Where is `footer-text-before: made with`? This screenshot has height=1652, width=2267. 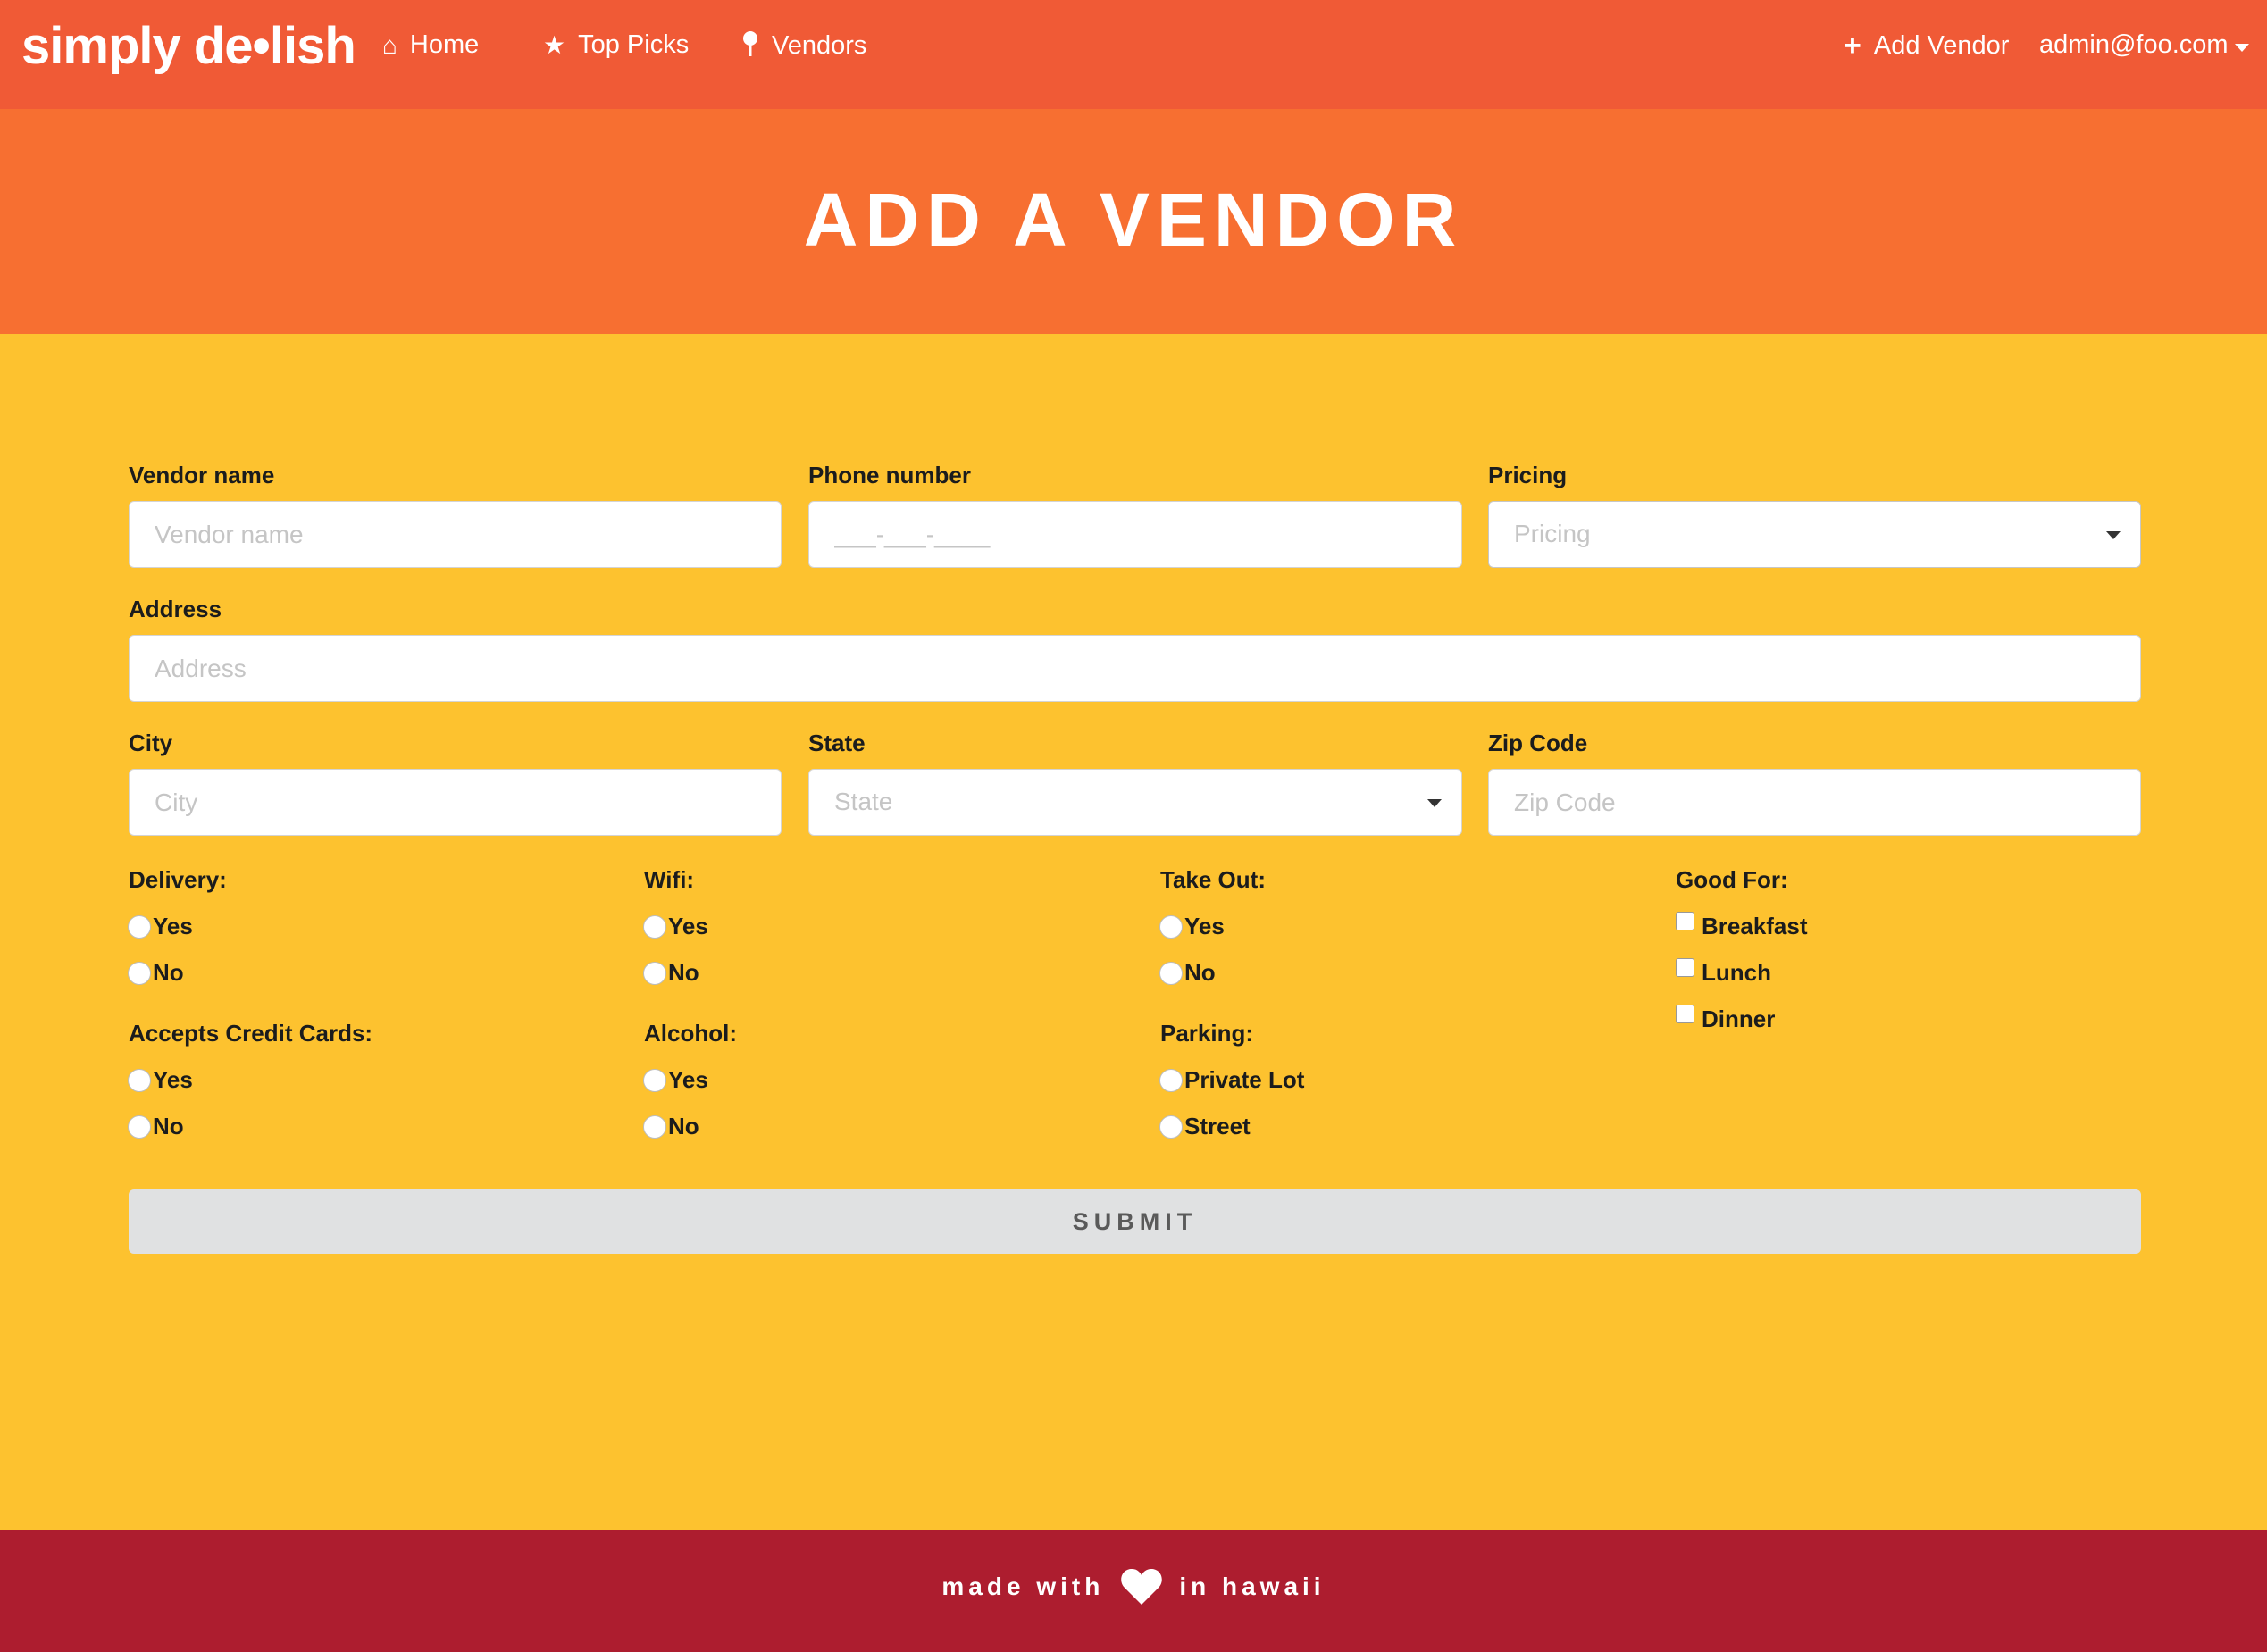
footer-text-before: made with is located at coordinates (1023, 1586).